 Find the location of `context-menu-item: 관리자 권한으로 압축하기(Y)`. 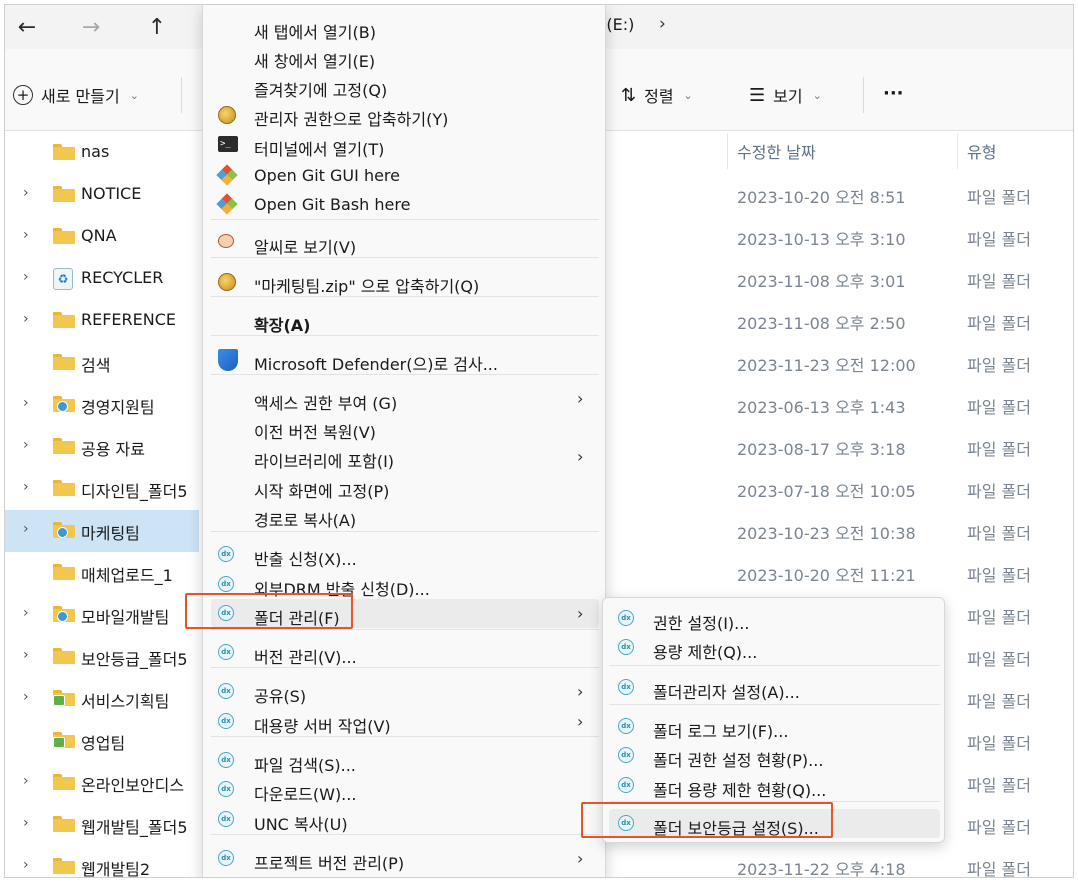

context-menu-item: 관리자 권한으로 압축하기(Y) is located at coordinates (405, 114).